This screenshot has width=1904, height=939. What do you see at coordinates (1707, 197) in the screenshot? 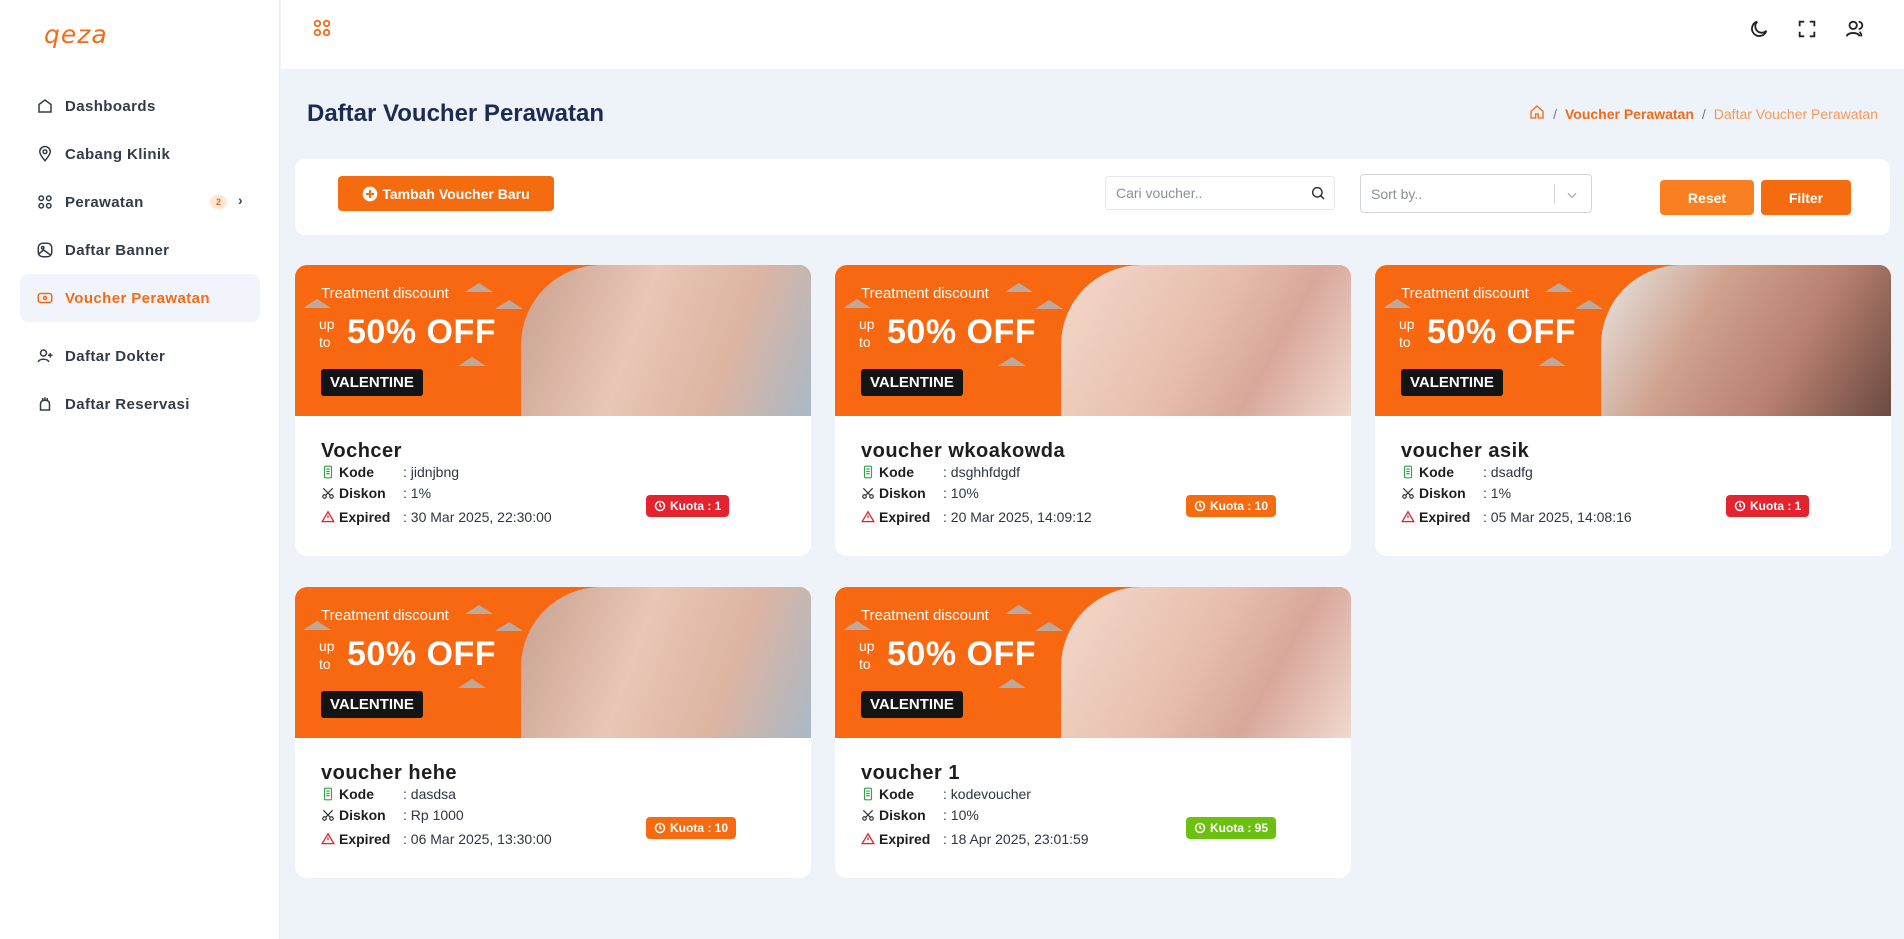
I see `reset-button: Reset` at bounding box center [1707, 197].